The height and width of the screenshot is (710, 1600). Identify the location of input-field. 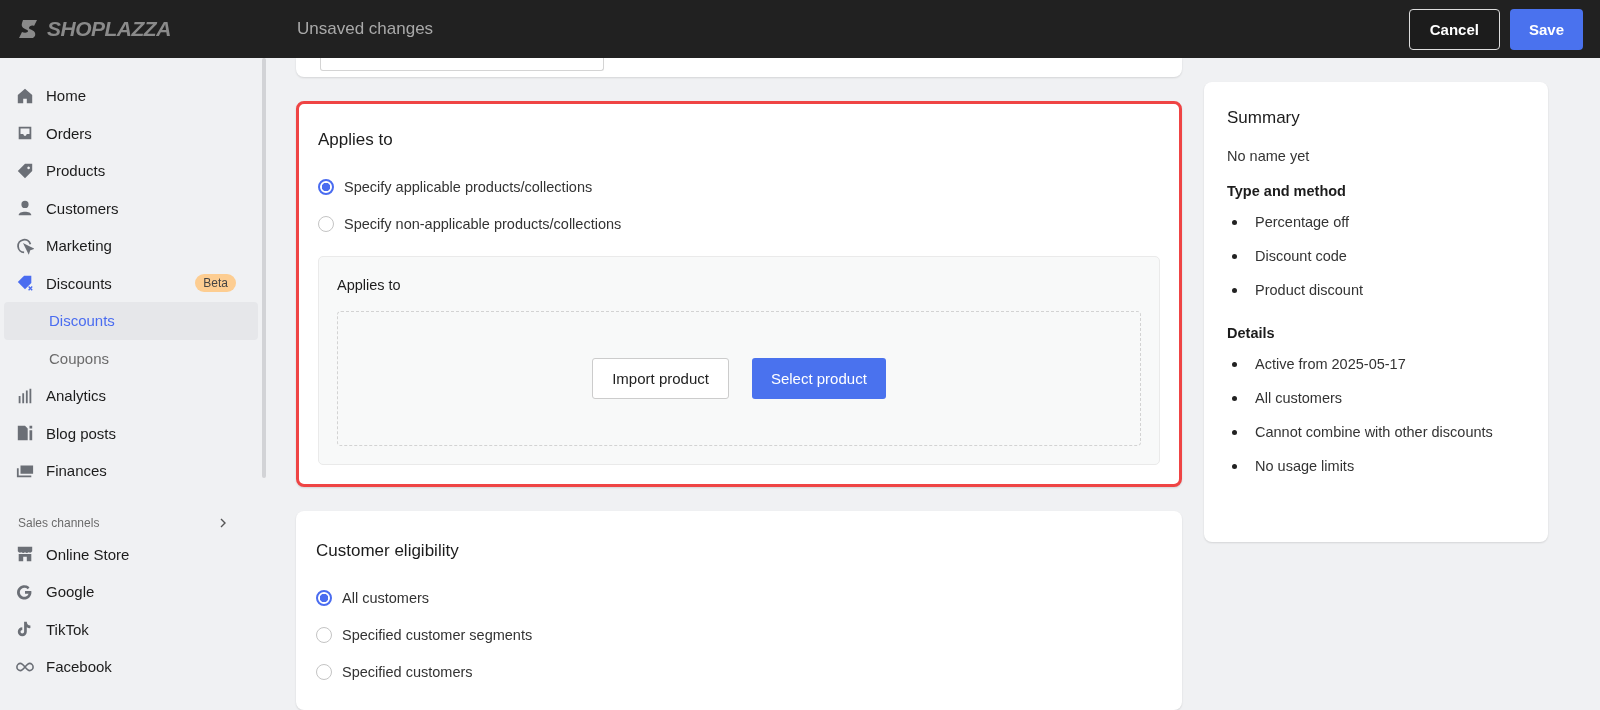
(462, 64).